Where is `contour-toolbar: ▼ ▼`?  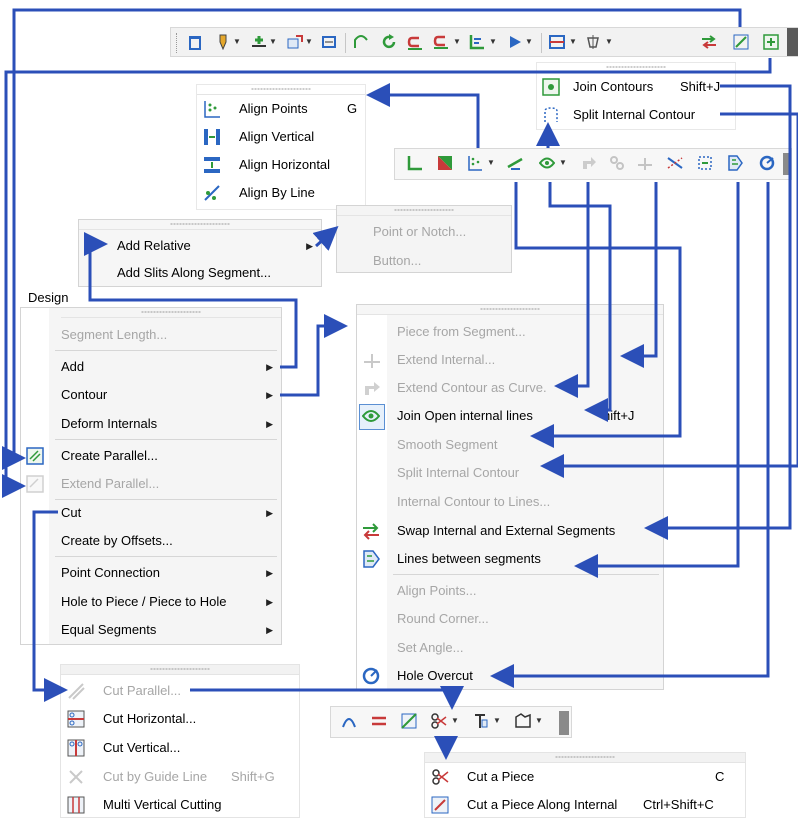 contour-toolbar: ▼ ▼ is located at coordinates (593, 164).